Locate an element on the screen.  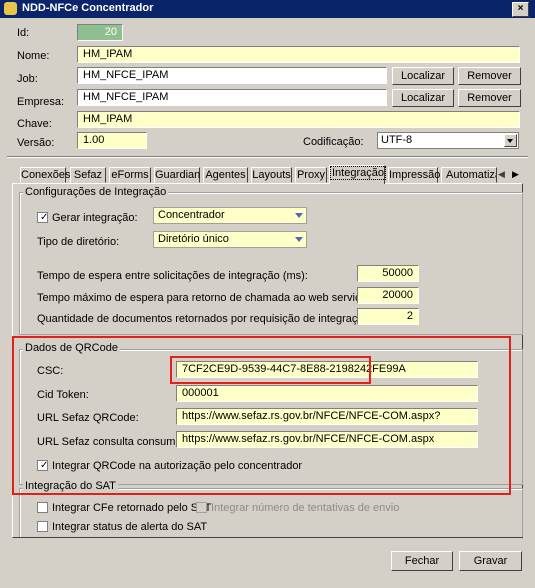
fechar-button: Fechar is located at coordinates (422, 561).